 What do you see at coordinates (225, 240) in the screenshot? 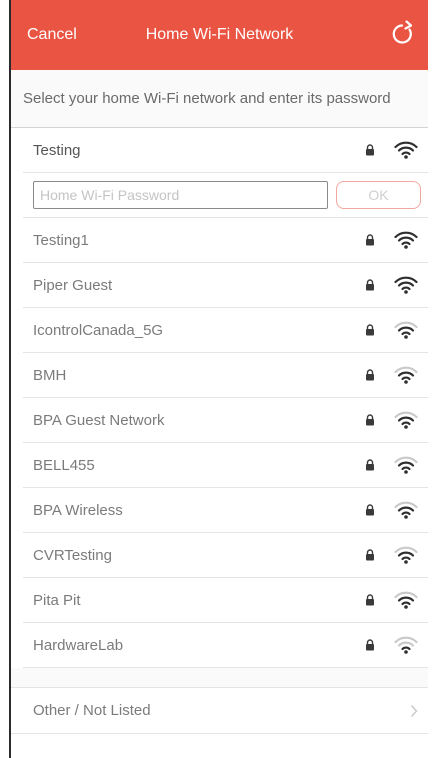
I see `network-row: Testing1` at bounding box center [225, 240].